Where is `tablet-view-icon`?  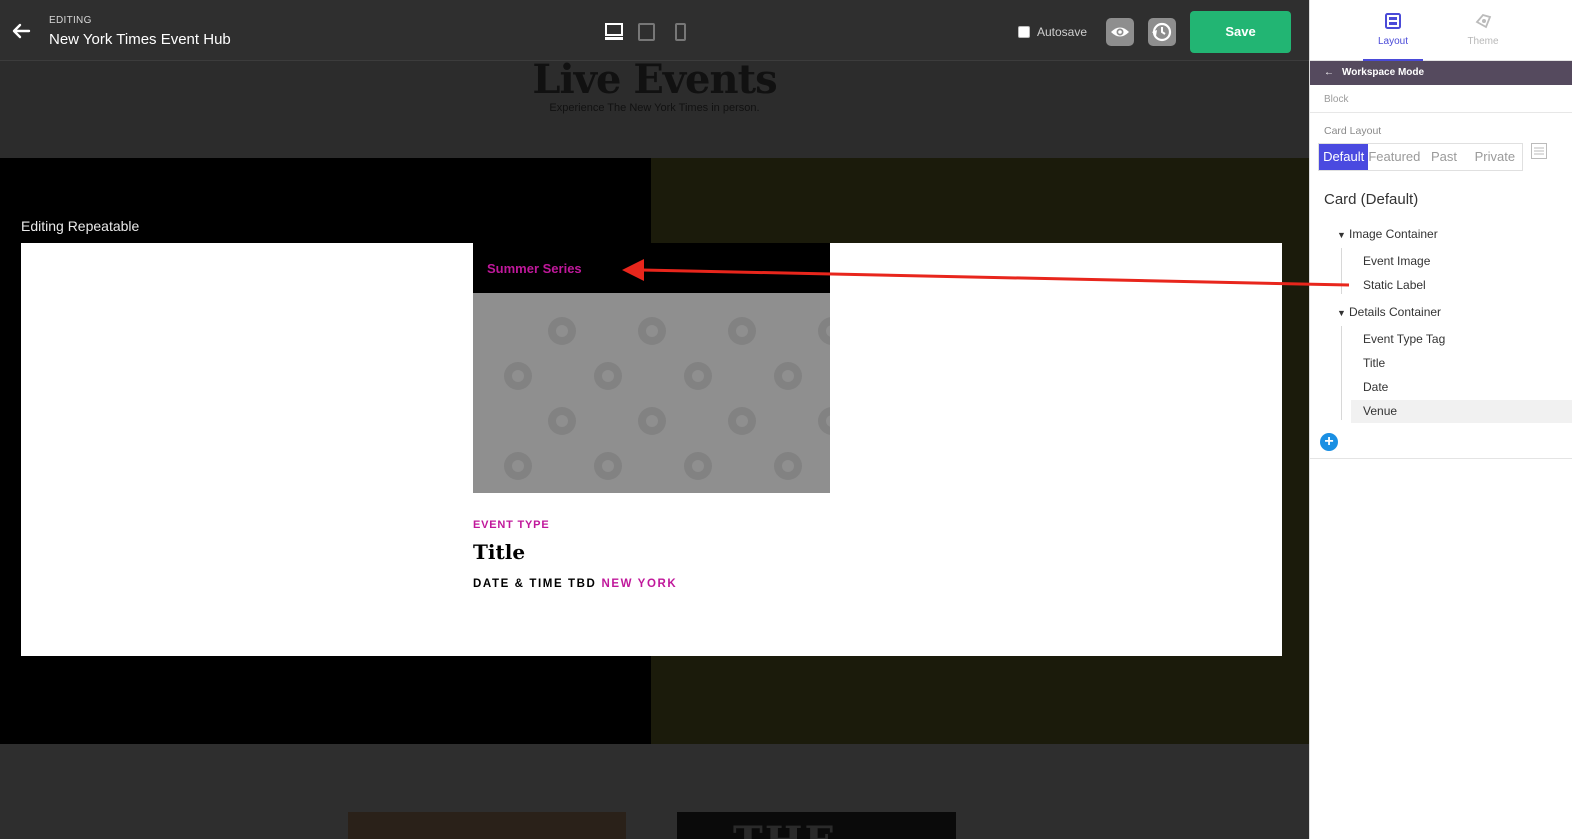
tablet-view-icon is located at coordinates (647, 32).